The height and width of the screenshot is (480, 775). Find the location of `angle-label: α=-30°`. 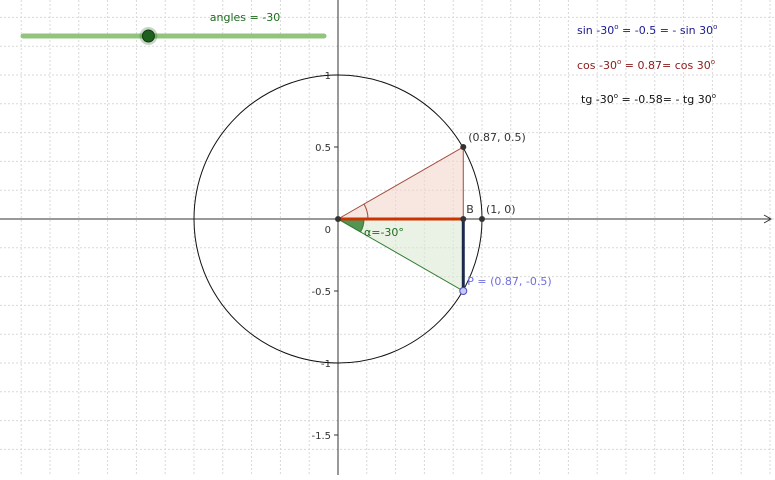

angle-label: α=-30° is located at coordinates (384, 232).